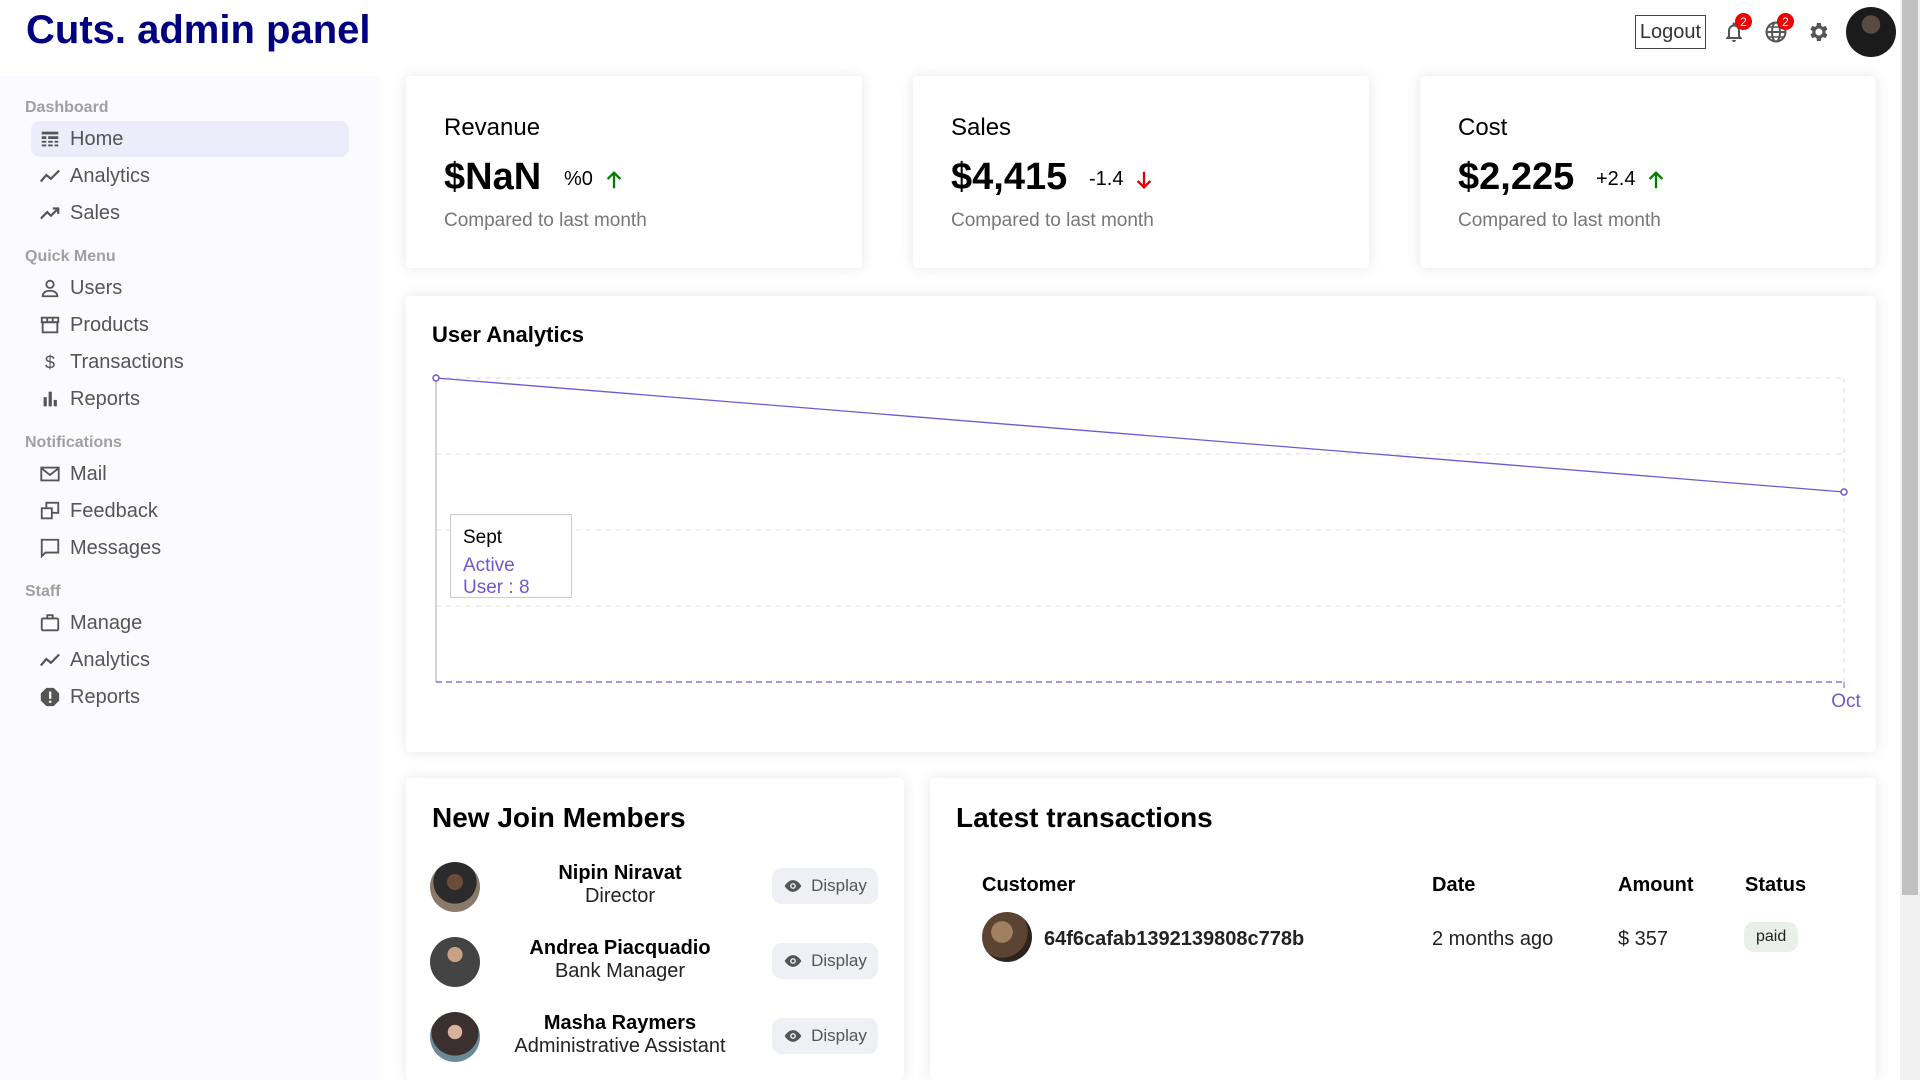  What do you see at coordinates (1493, 939) in the screenshot?
I see `transaction-date: 2 months ago` at bounding box center [1493, 939].